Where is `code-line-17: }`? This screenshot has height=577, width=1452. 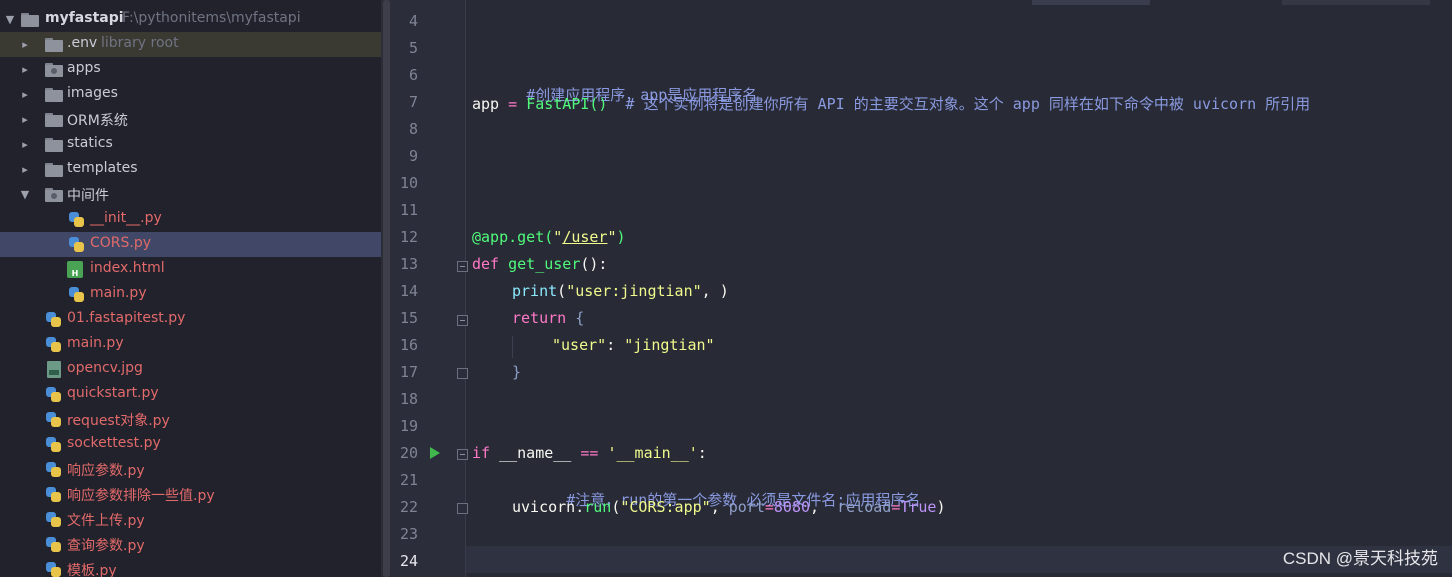 code-line-17: } is located at coordinates (516, 372).